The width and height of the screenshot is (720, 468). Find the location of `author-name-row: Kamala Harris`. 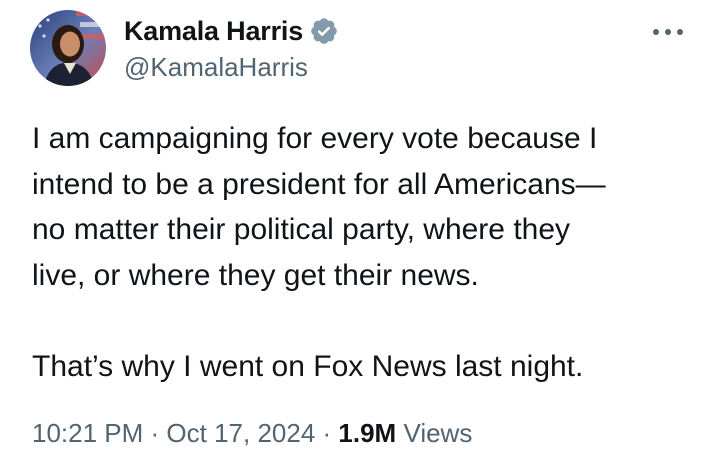

author-name-row: Kamala Harris is located at coordinates (231, 31).